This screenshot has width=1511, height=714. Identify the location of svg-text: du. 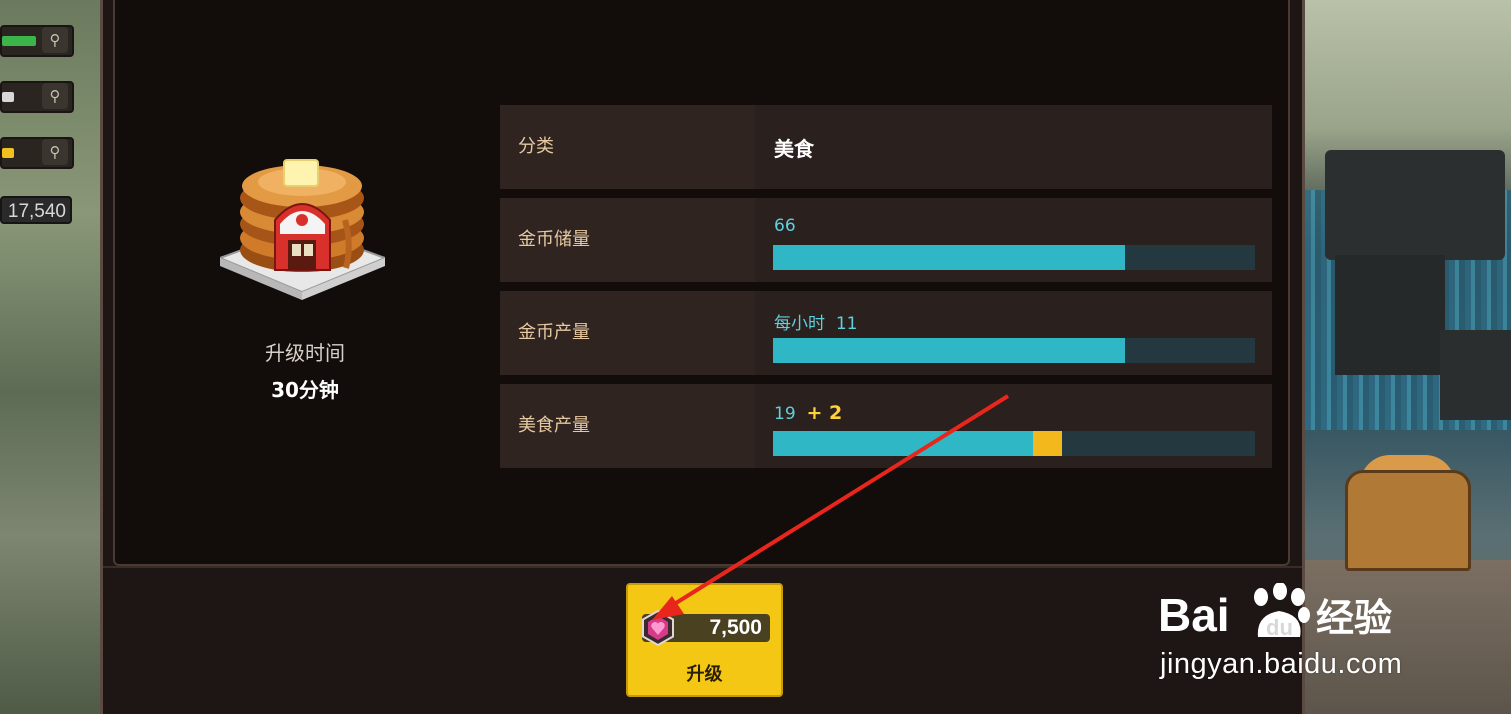
(1279, 627).